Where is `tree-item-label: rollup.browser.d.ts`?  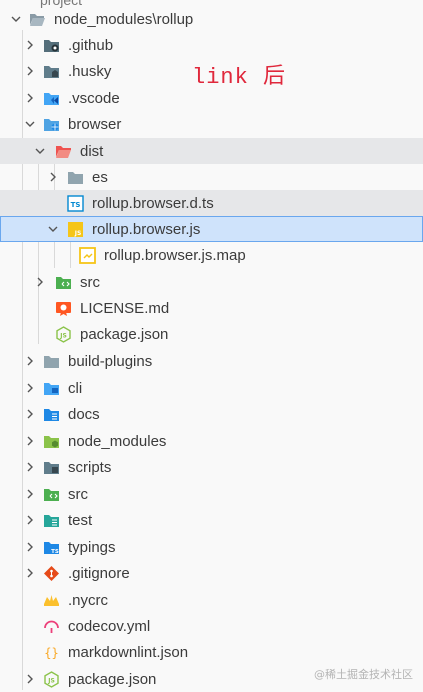
tree-item-label: rollup.browser.d.ts is located at coordinates (153, 203).